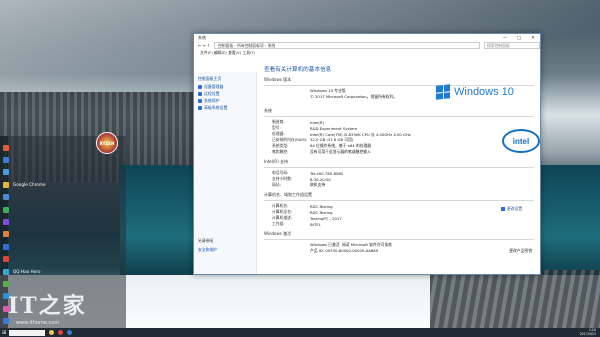 The image size is (600, 337). I want to click on info-row: 工作组: INTEL, so click(399, 224).